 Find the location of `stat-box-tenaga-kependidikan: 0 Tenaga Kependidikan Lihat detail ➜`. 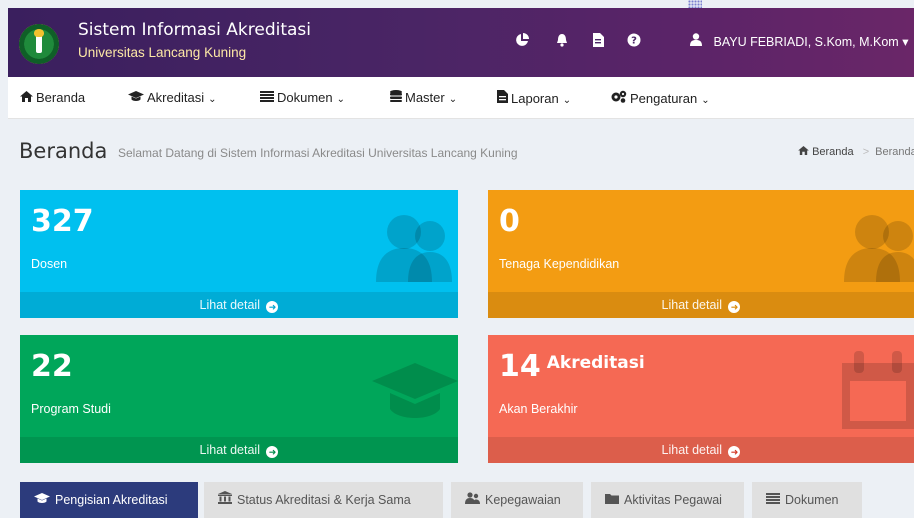

stat-box-tenaga-kependidikan: 0 Tenaga Kependidikan Lihat detail ➜ is located at coordinates (701, 254).